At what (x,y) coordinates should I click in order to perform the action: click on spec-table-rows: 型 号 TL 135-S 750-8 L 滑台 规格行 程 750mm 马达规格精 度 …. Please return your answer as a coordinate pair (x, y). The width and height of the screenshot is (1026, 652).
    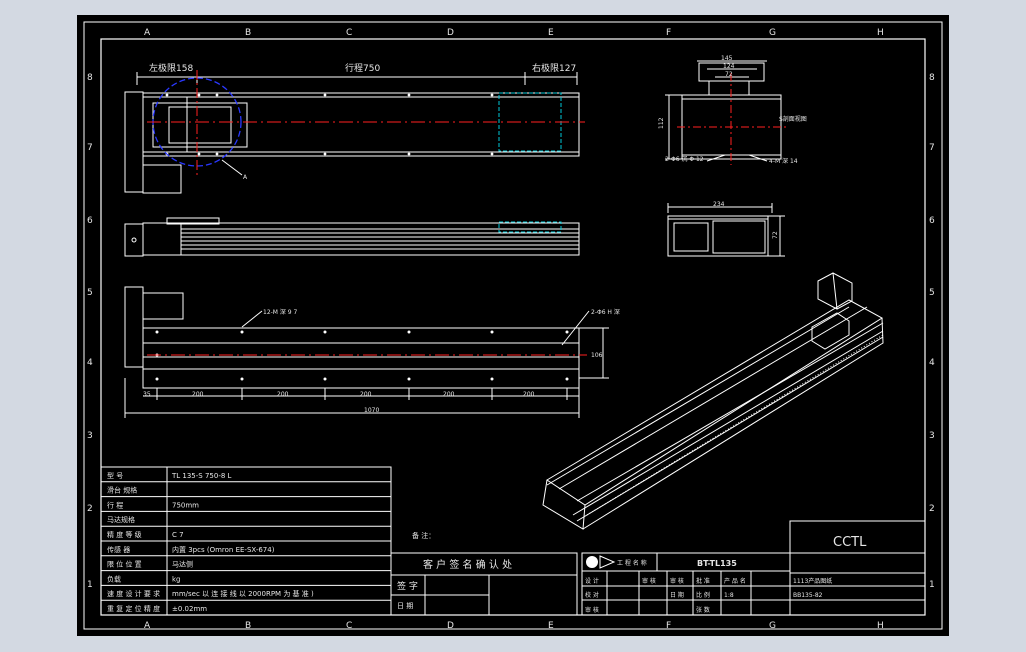
    Looking at the image, I should click on (246, 542).